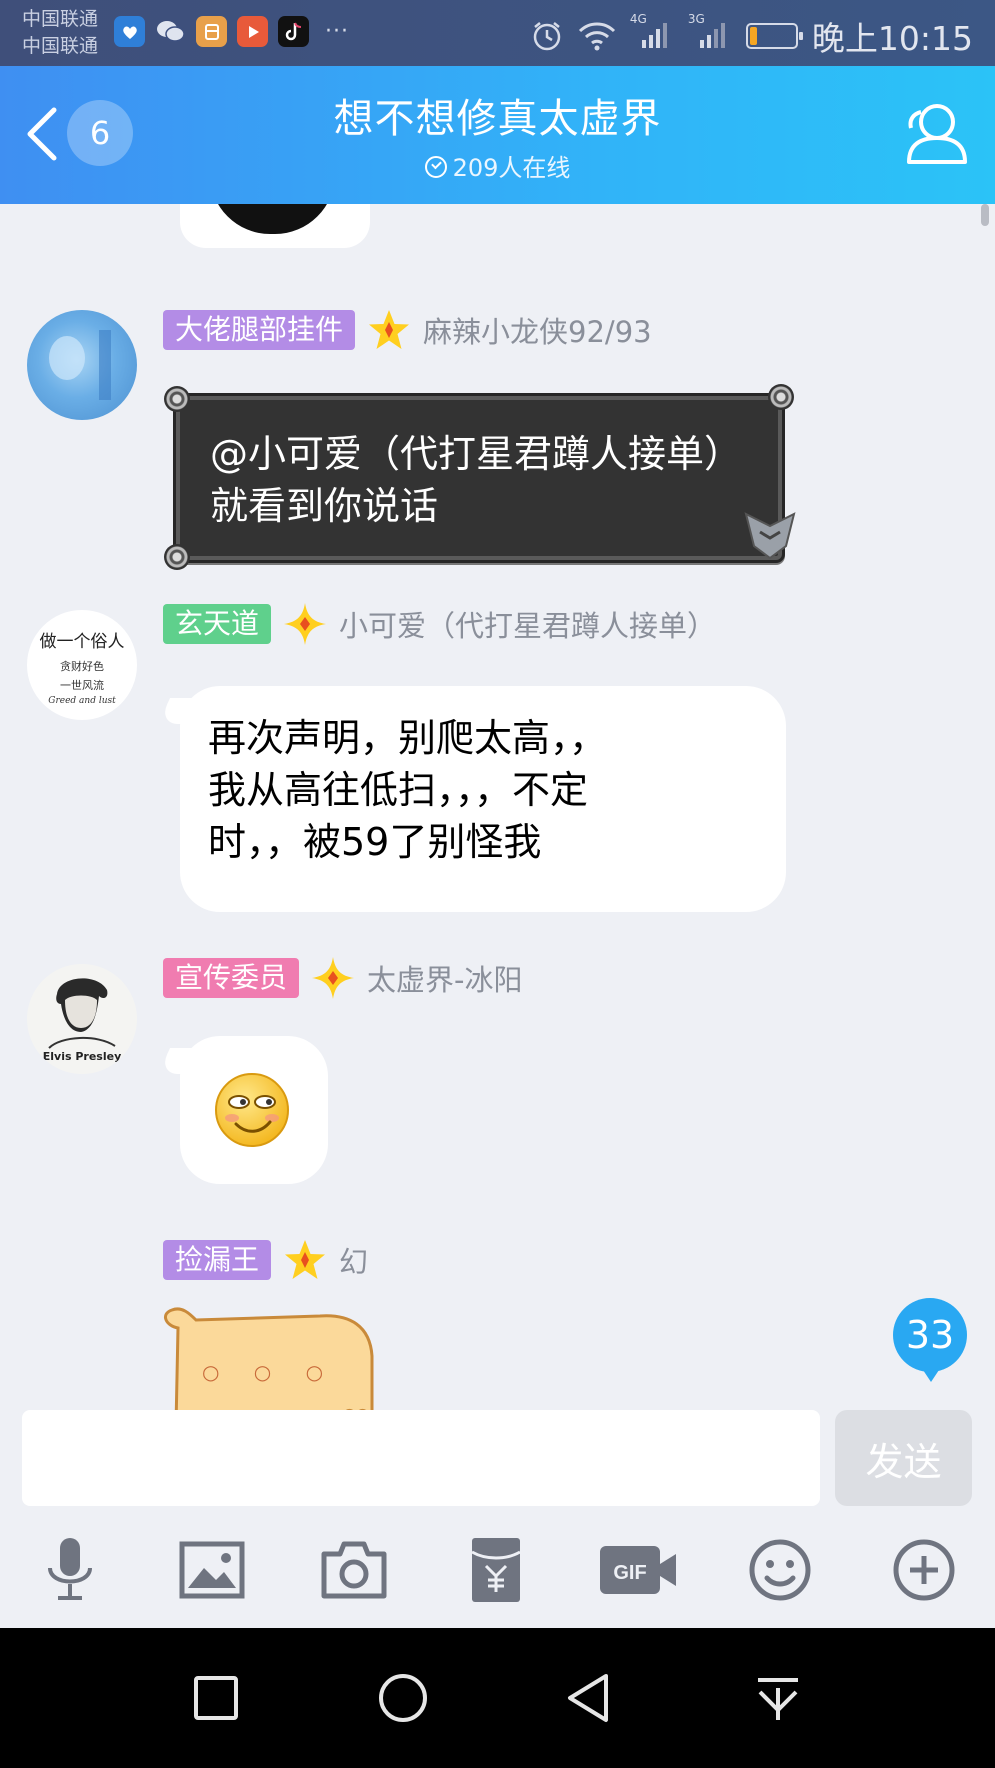 This screenshot has width=995, height=1768. What do you see at coordinates (82, 642) in the screenshot?
I see `avatar-text: 做一个俗人` at bounding box center [82, 642].